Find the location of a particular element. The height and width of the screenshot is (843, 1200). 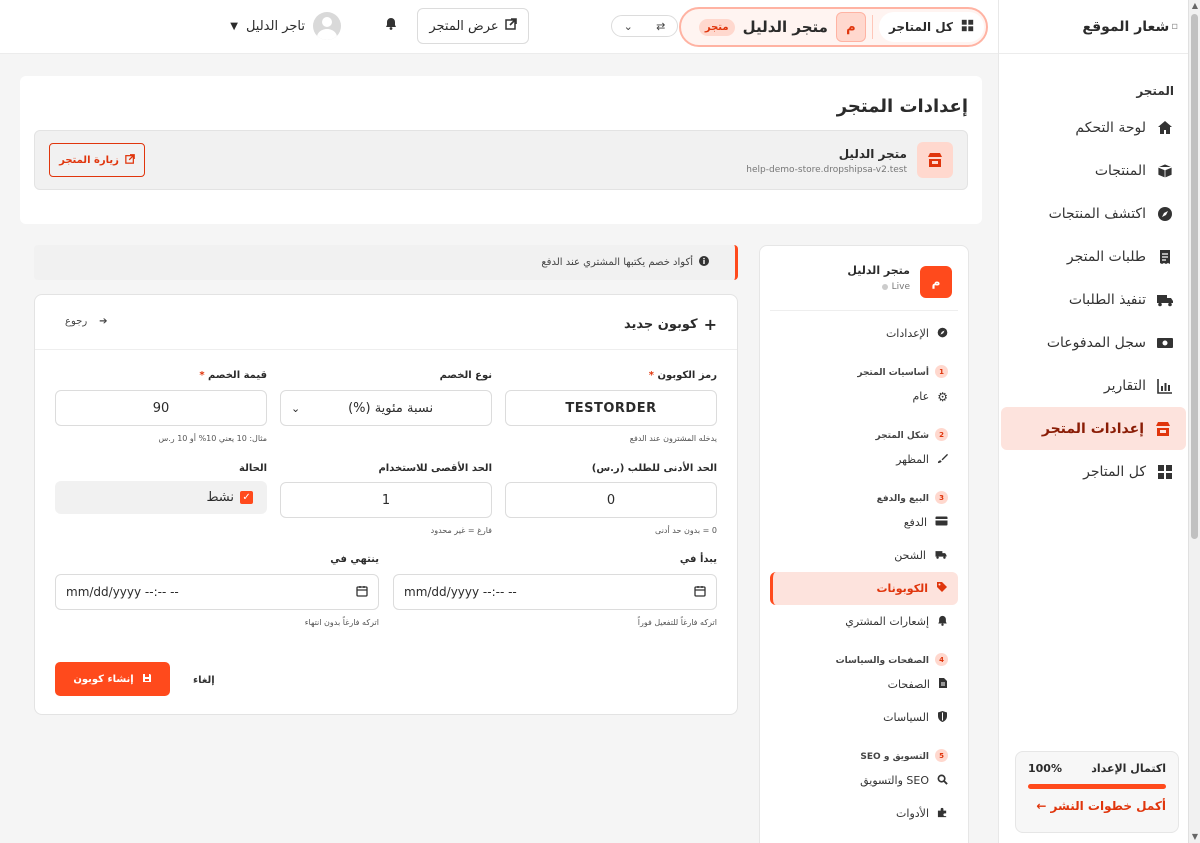

sidebar-item-payments: سجل المدفوعات is located at coordinates (1093, 342).